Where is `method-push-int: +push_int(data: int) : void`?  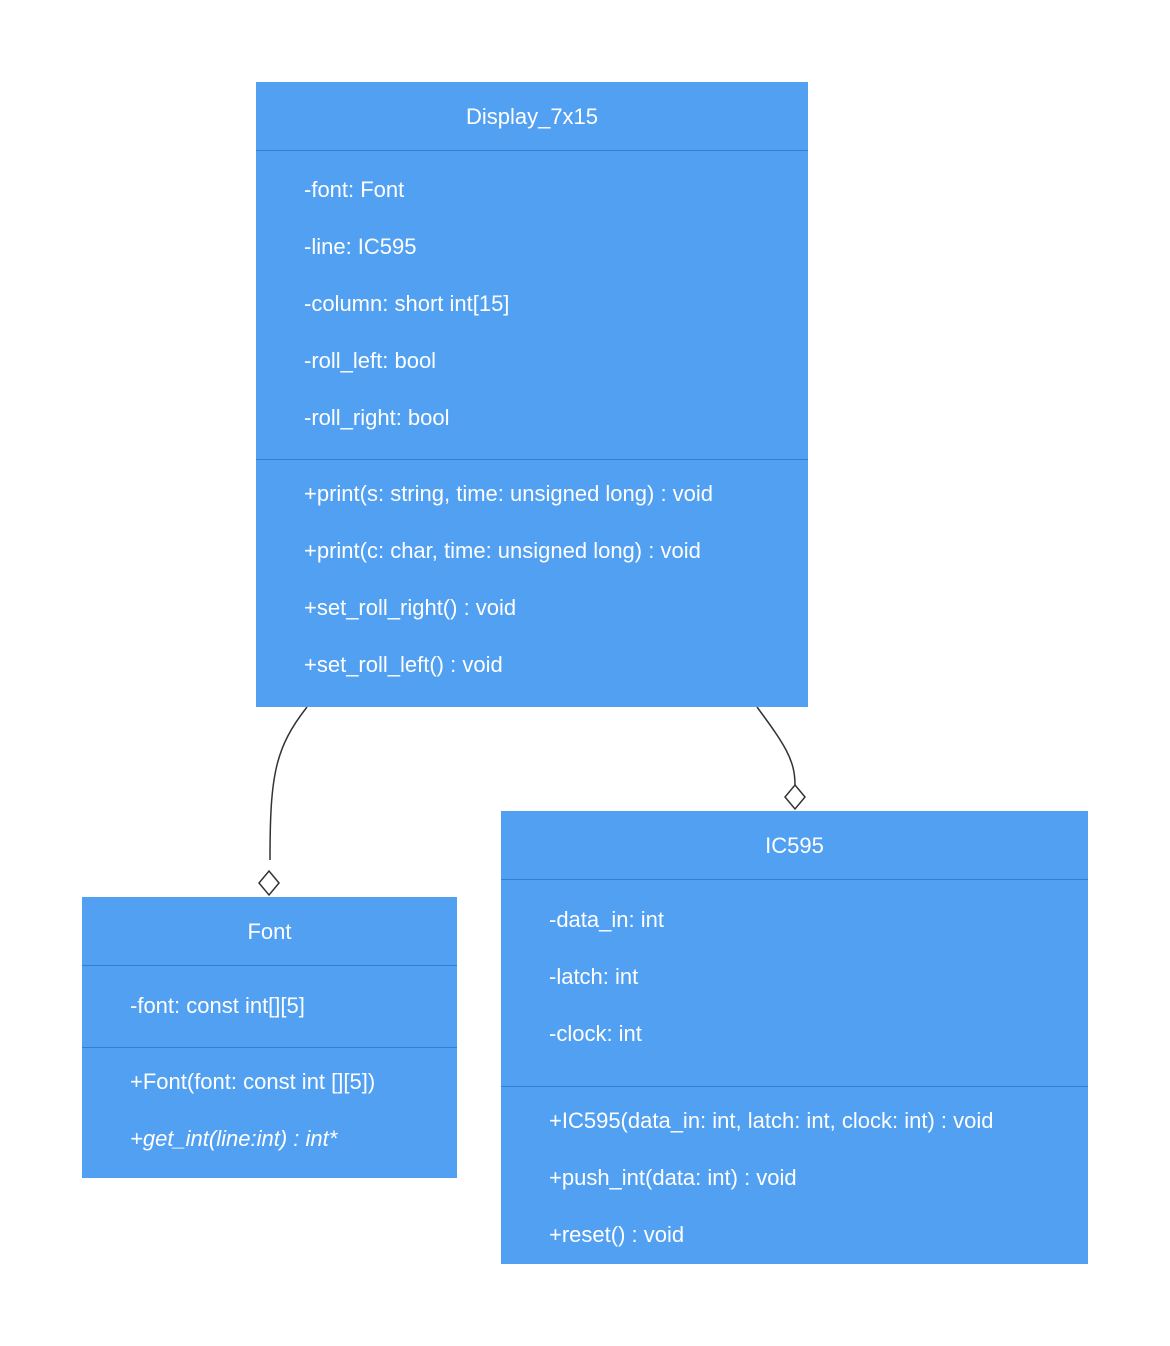 method-push-int: +push_int(data: int) : void is located at coordinates (673, 1177).